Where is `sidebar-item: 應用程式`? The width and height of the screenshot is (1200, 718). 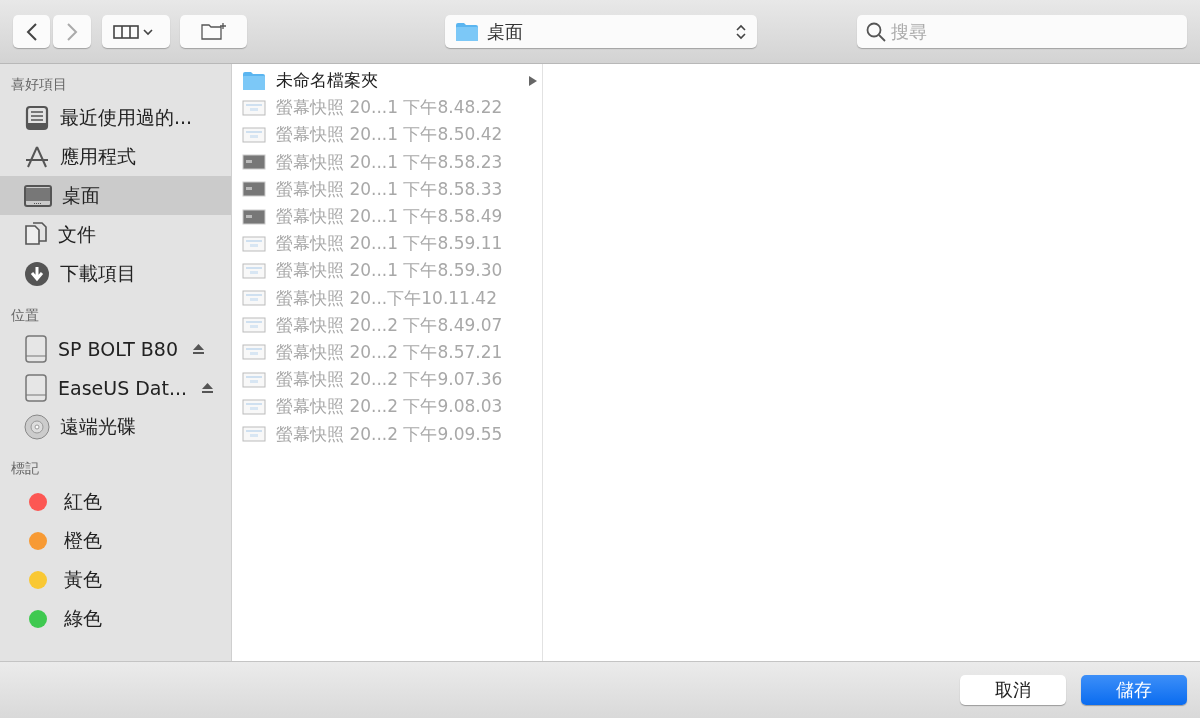 sidebar-item: 應用程式 is located at coordinates (115, 156).